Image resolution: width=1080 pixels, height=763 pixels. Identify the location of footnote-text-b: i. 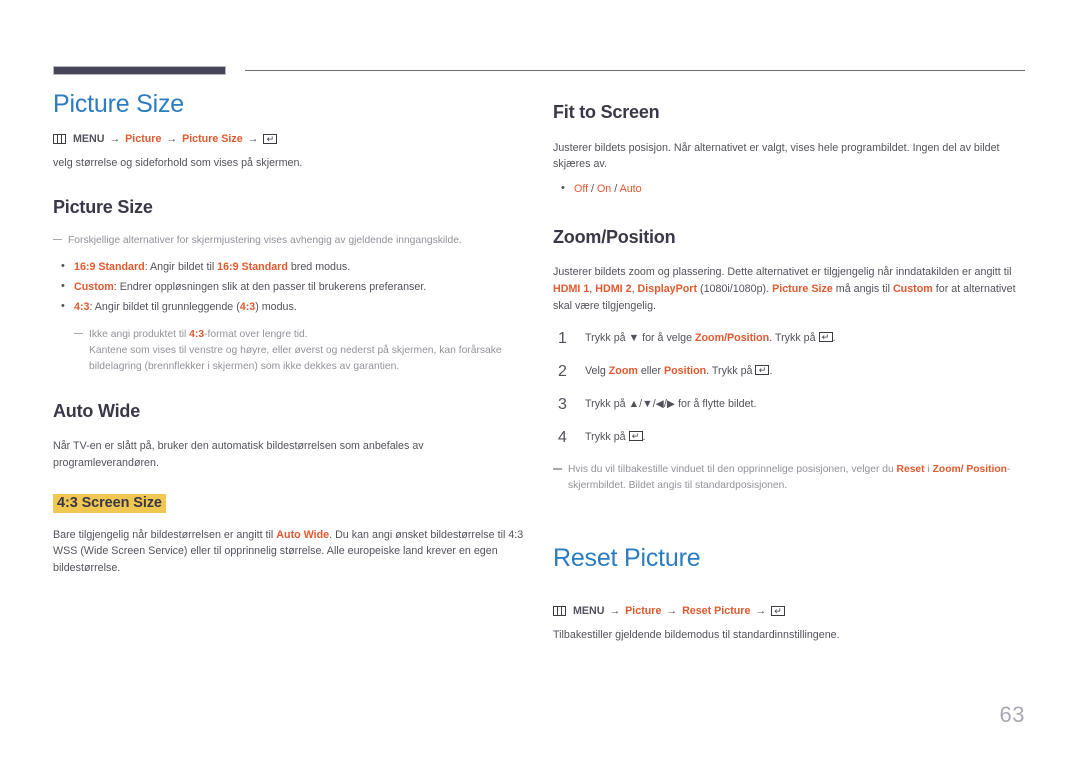
(928, 470).